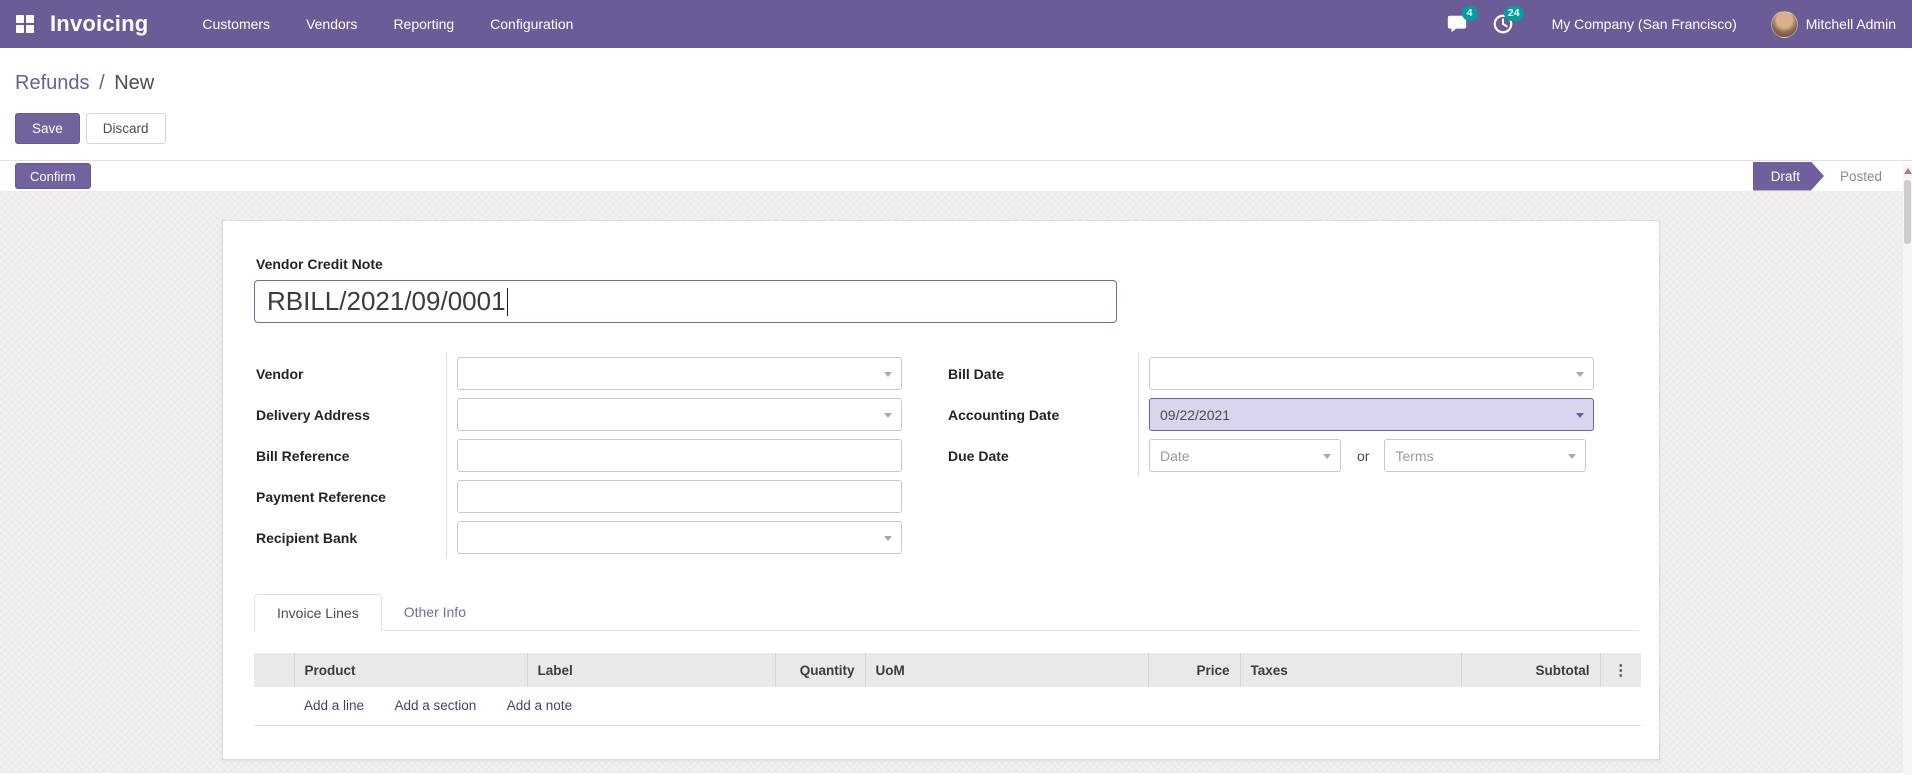  Describe the element at coordinates (650, 670) in the screenshot. I see `column-label: Label` at that location.